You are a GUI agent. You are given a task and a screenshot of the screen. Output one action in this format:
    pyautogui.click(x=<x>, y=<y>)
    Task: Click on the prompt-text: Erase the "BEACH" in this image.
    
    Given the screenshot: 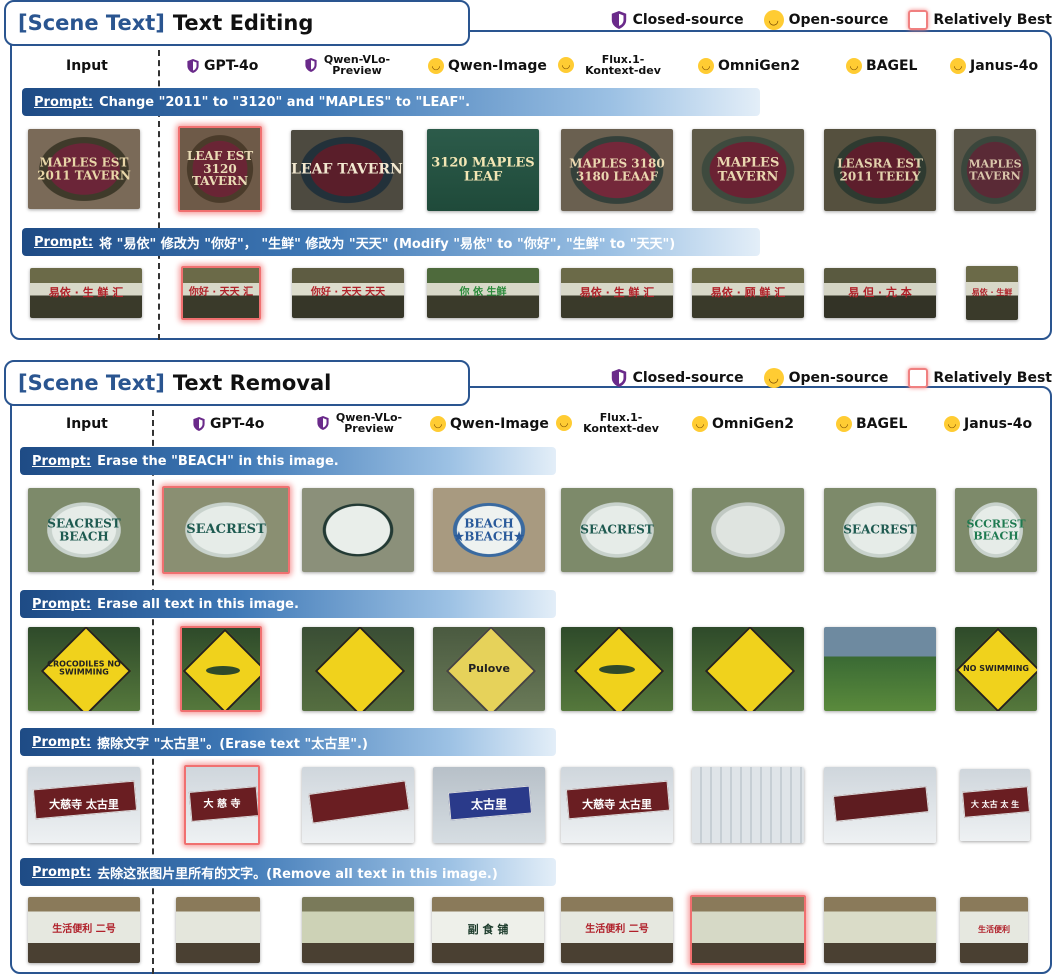 What is the action you would take?
    pyautogui.click(x=218, y=461)
    